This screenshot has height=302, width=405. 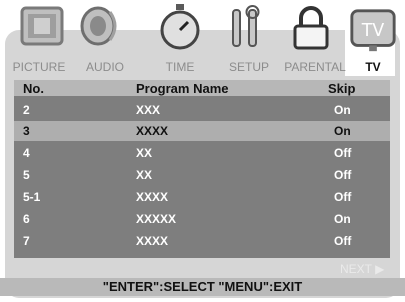 I want to click on row-no: 5, so click(x=26, y=175).